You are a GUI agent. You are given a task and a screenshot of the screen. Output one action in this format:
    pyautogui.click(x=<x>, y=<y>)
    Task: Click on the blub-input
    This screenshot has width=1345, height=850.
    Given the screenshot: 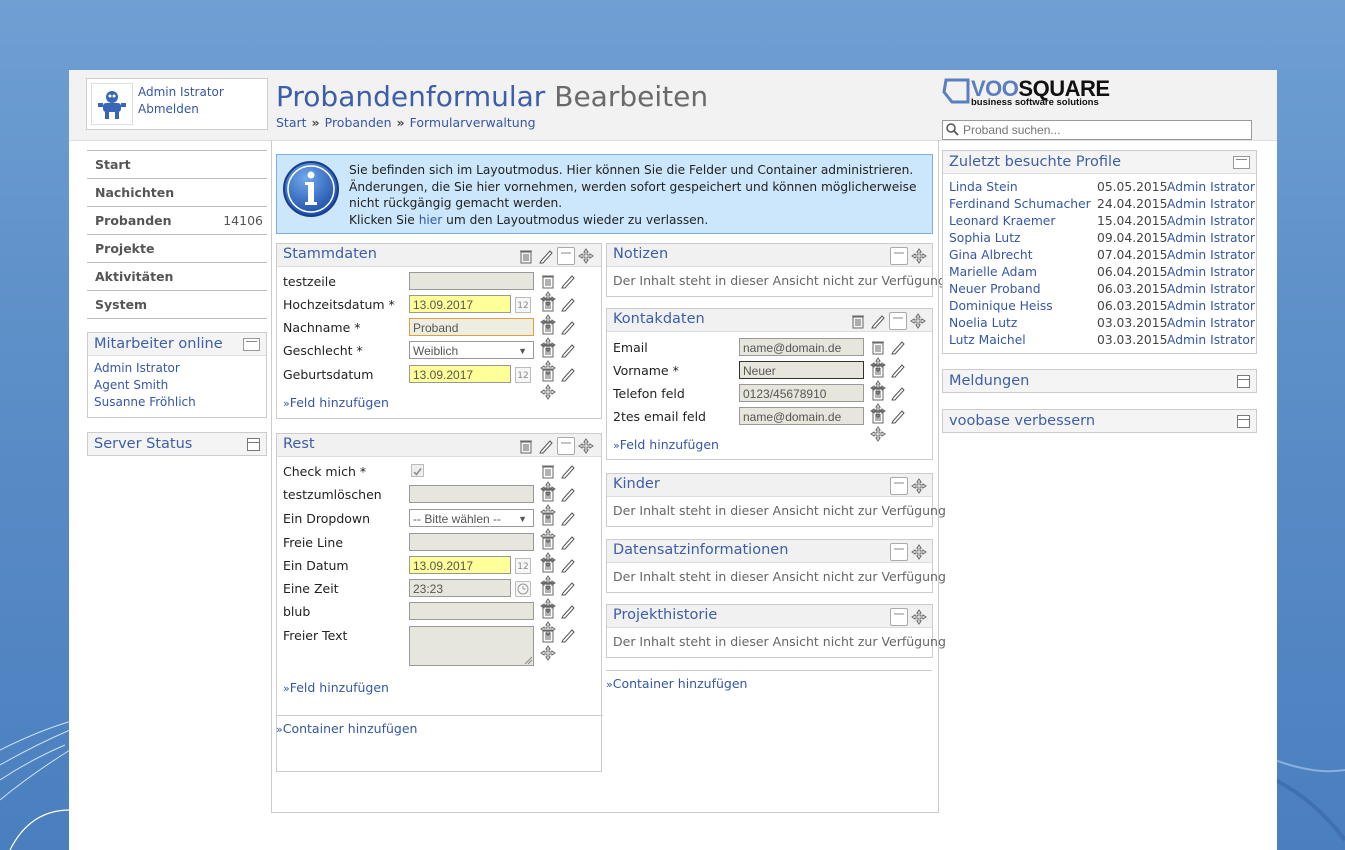 What is the action you would take?
    pyautogui.click(x=471, y=611)
    